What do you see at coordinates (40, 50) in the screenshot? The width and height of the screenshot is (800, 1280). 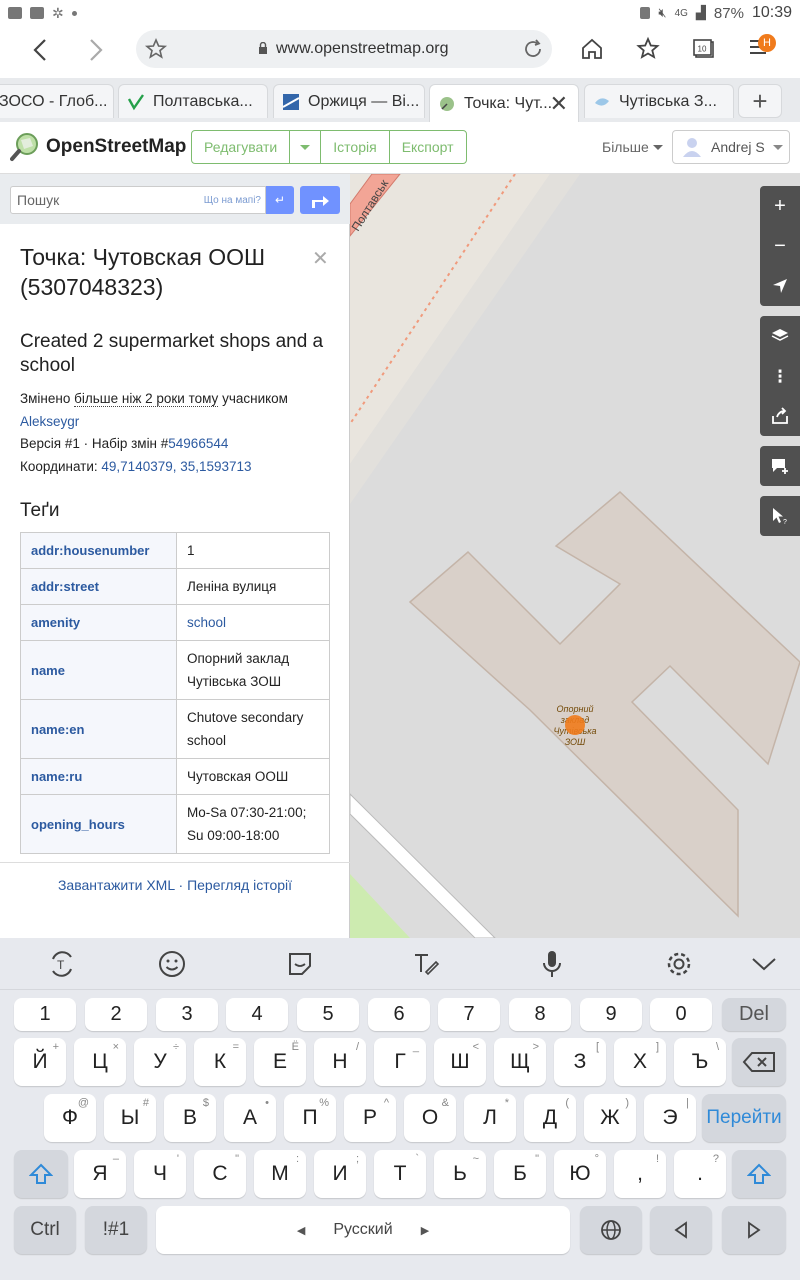 I see `back-button` at bounding box center [40, 50].